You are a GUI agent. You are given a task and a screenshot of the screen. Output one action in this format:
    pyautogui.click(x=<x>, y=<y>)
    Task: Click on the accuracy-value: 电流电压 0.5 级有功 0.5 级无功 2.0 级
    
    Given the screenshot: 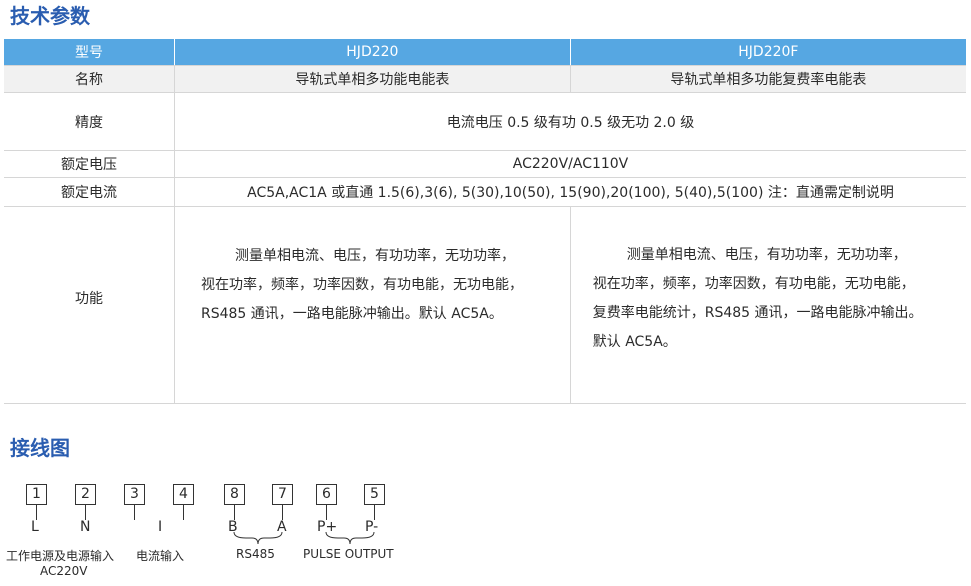 What is the action you would take?
    pyautogui.click(x=570, y=121)
    